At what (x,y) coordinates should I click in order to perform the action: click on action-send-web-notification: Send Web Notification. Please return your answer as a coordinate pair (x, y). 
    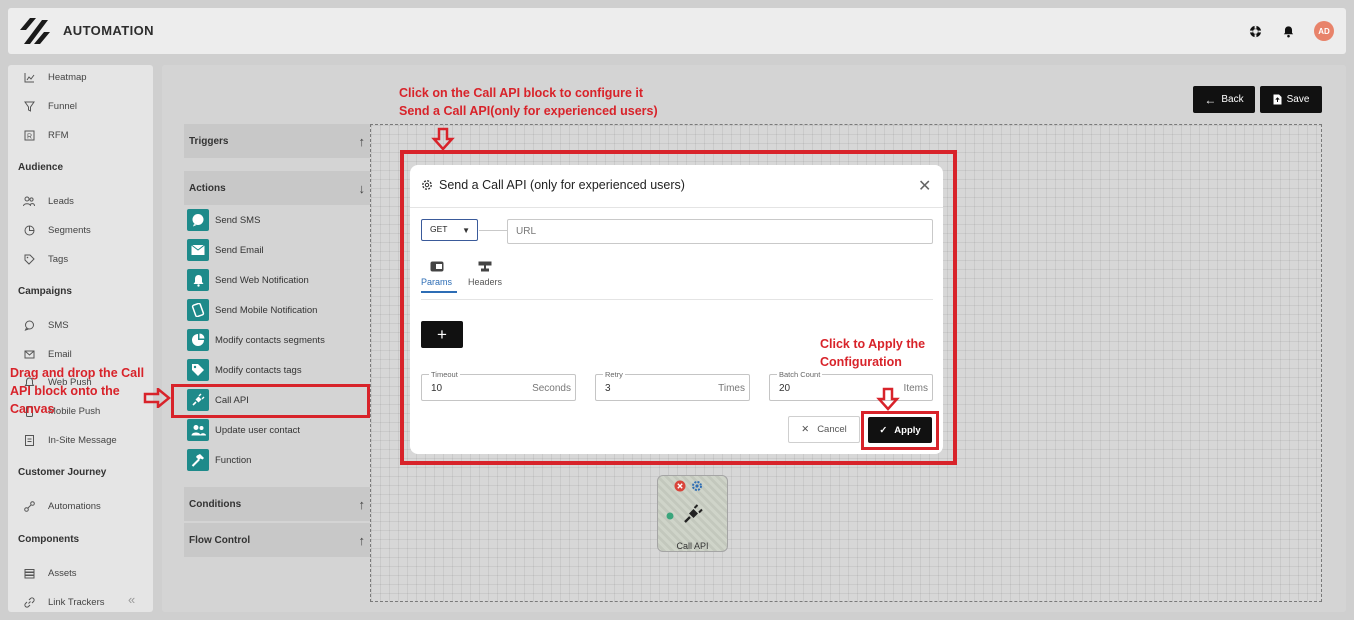
    Looking at the image, I should click on (277, 280).